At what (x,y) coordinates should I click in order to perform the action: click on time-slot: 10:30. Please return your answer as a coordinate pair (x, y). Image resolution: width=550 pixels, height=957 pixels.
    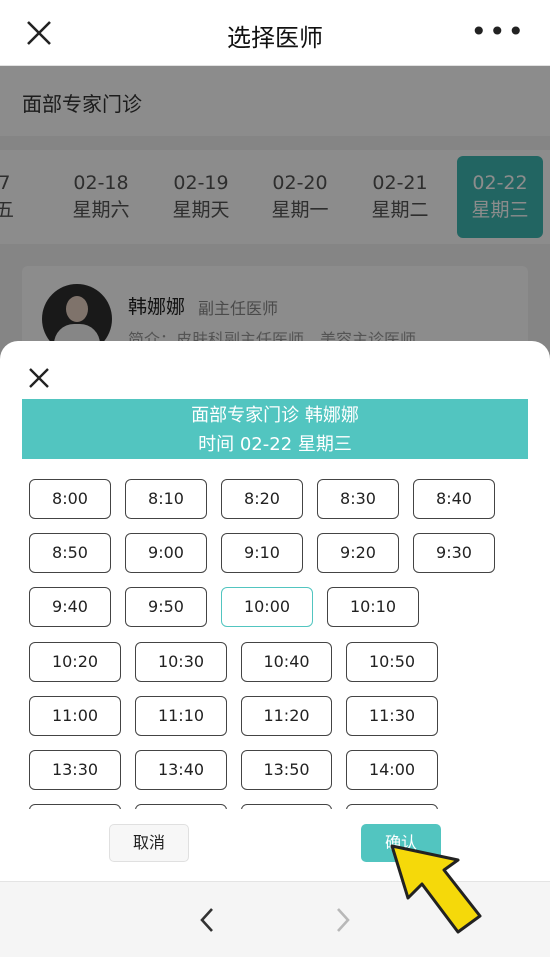
    Looking at the image, I should click on (181, 662).